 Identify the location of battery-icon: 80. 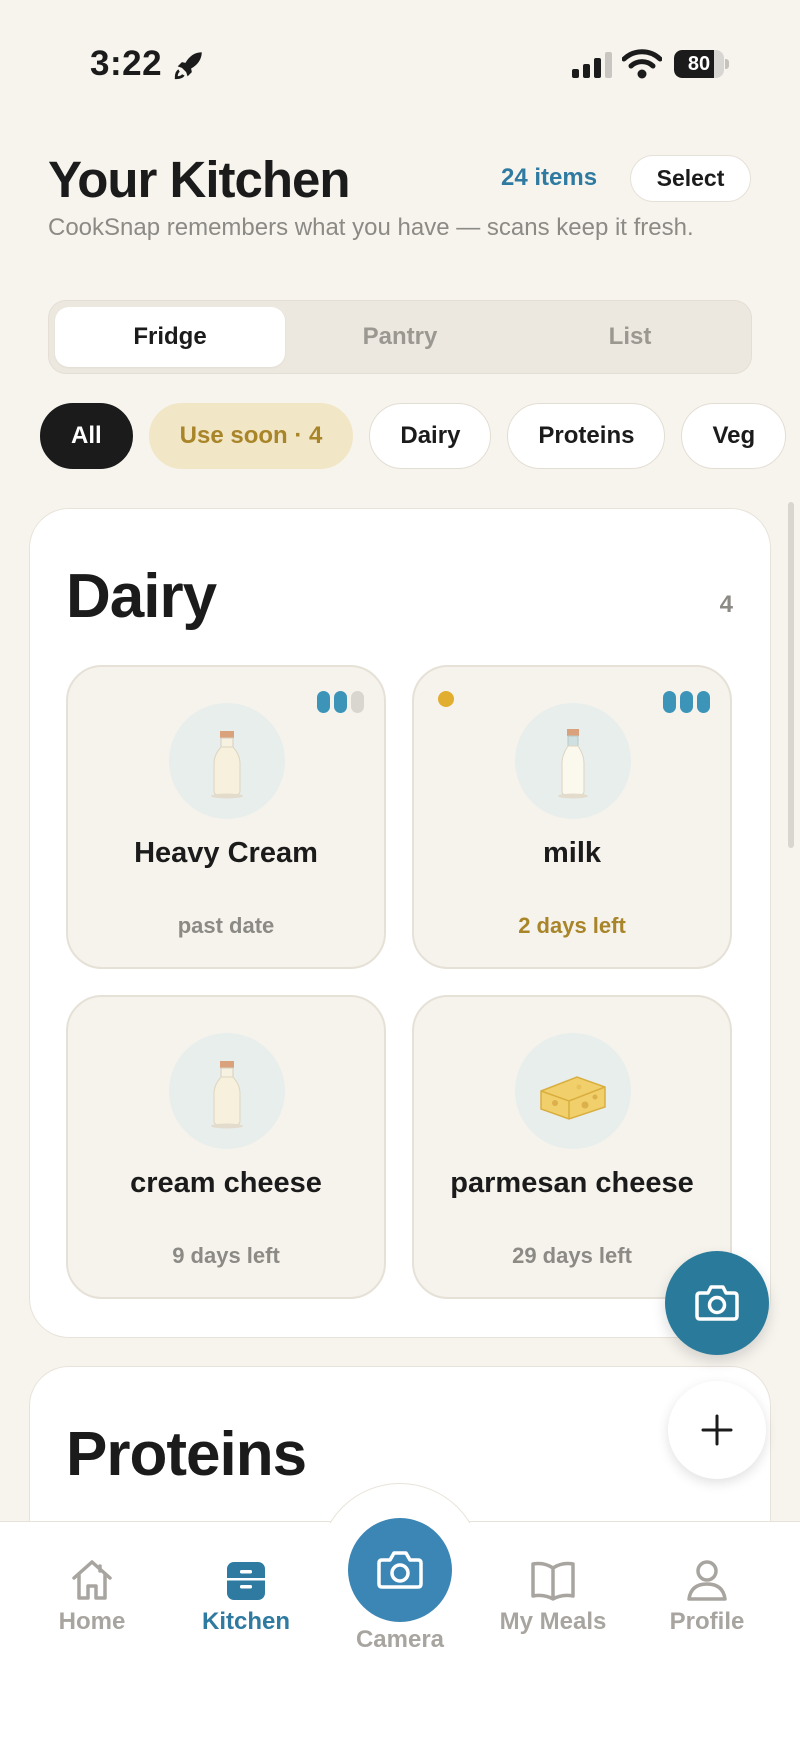
(702, 64).